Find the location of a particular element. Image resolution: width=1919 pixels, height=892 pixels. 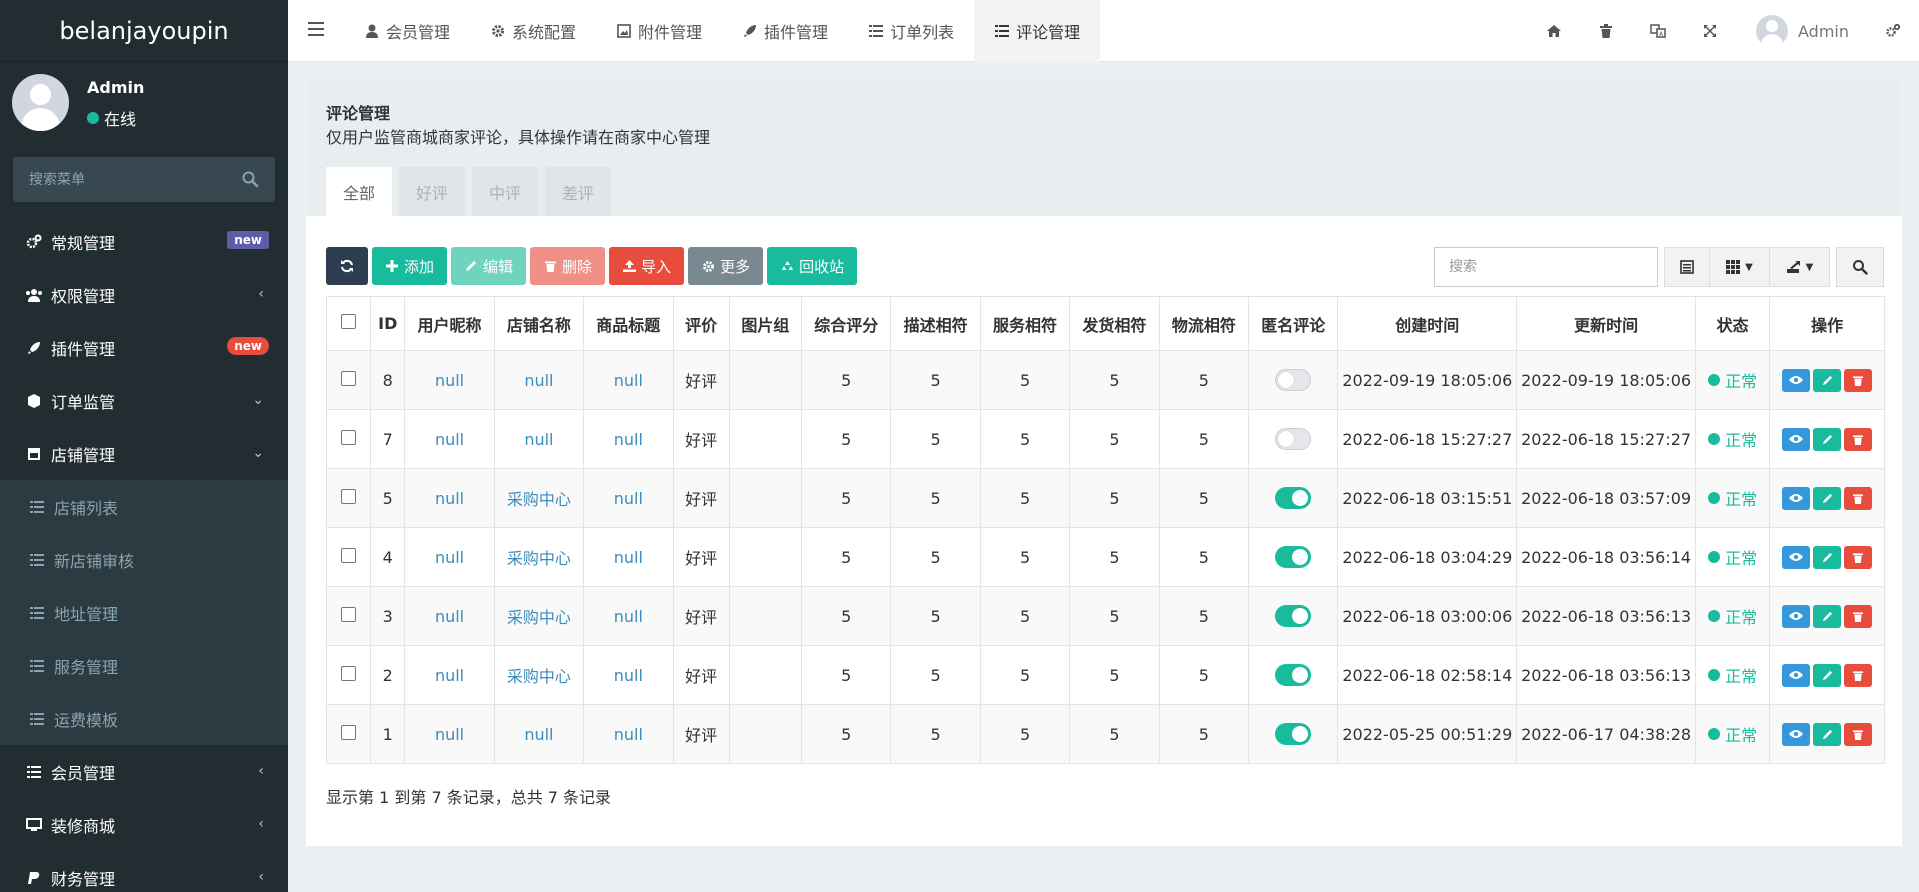

column-header: 店铺名称 is located at coordinates (539, 323).